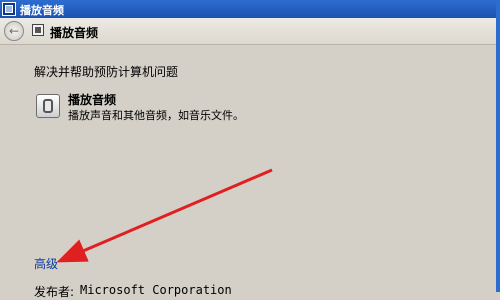  What do you see at coordinates (42, 10) in the screenshot?
I see `window-title: 播放音频` at bounding box center [42, 10].